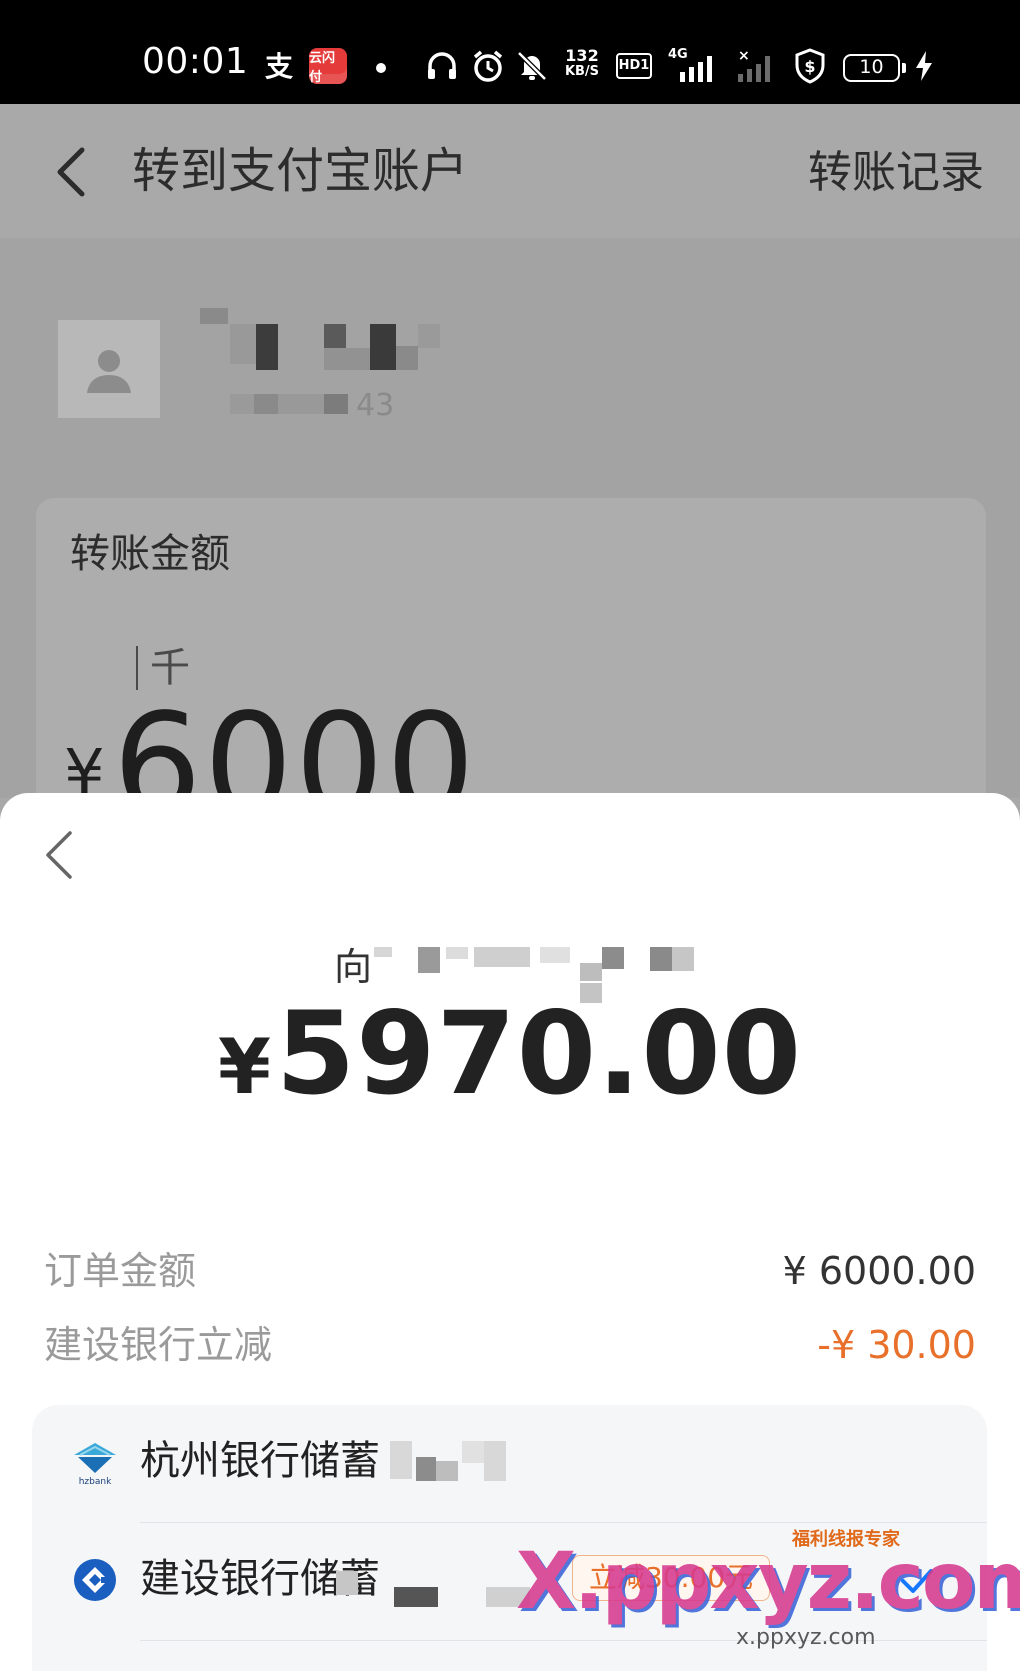 The width and height of the screenshot is (1020, 1671). What do you see at coordinates (509, 1582) in the screenshot?
I see `payment-method-ccb: 建设银行储蓄 立减30.00元` at bounding box center [509, 1582].